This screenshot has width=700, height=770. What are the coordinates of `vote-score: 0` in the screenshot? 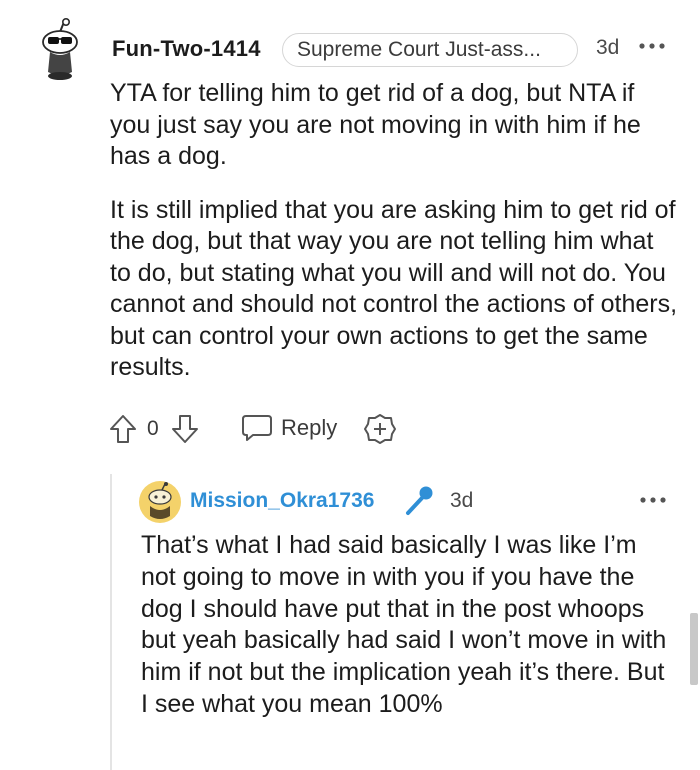 It's located at (153, 428).